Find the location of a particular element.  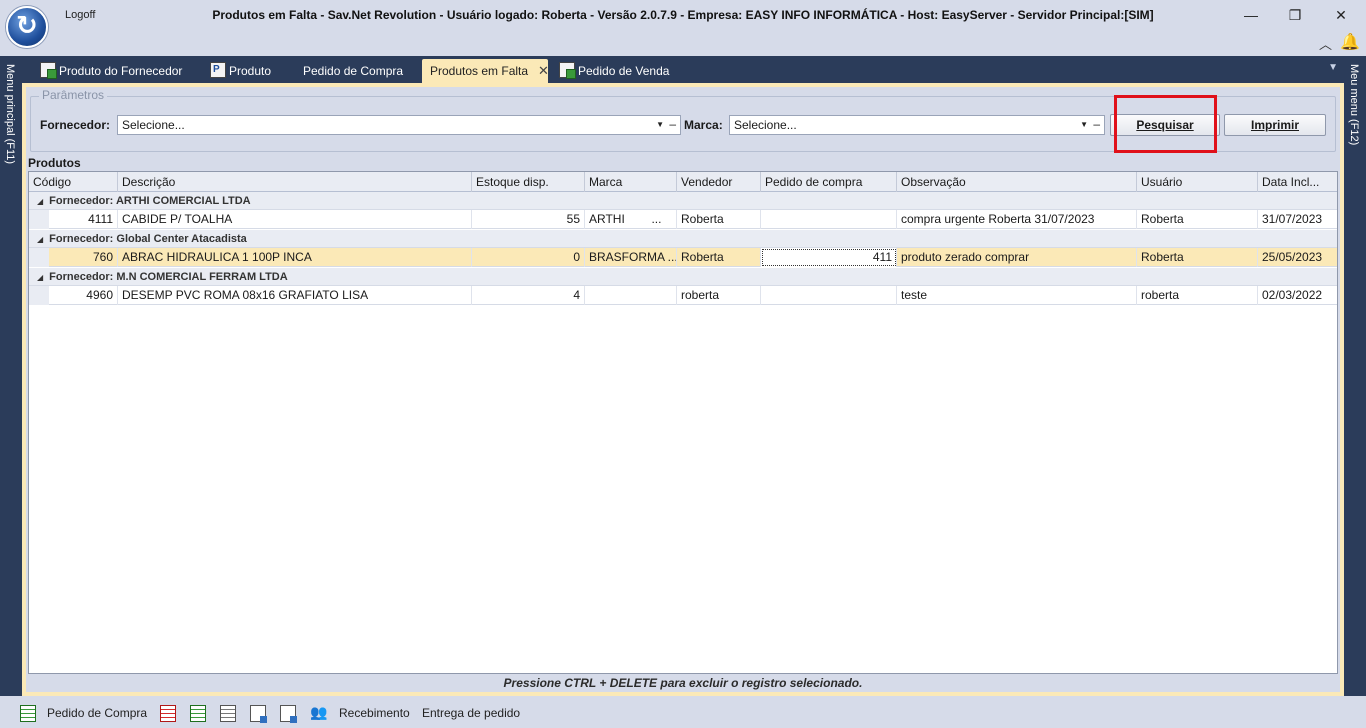

entrega-pedido-shortcut: Entrega de pedido is located at coordinates (471, 713).